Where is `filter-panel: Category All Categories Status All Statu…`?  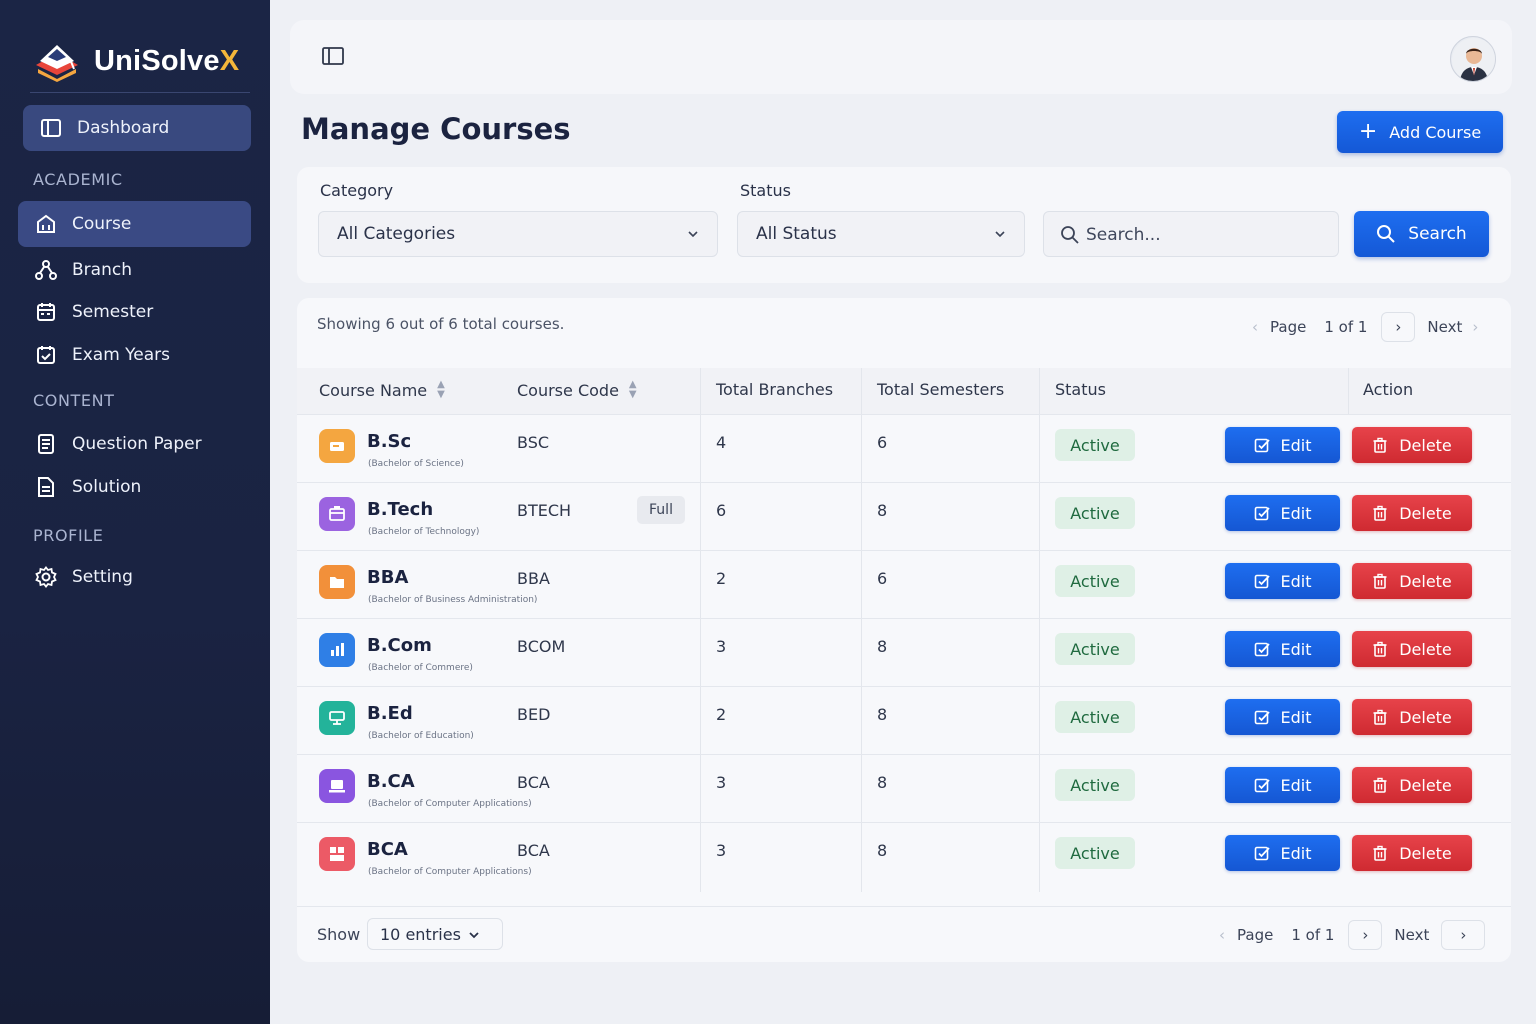
filter-panel: Category All Categories Status All Statu… is located at coordinates (904, 225).